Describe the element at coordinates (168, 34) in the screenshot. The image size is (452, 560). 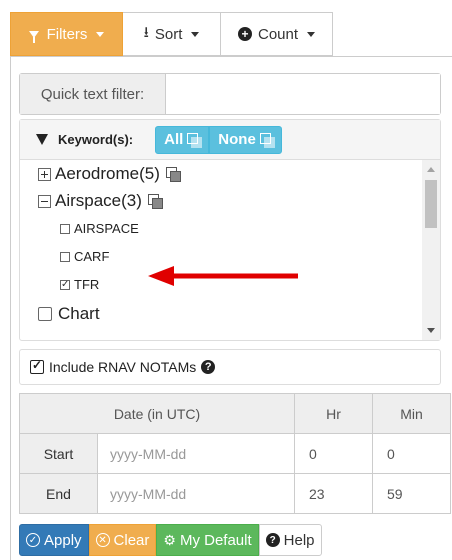
I see `sort-label: Sort` at that location.